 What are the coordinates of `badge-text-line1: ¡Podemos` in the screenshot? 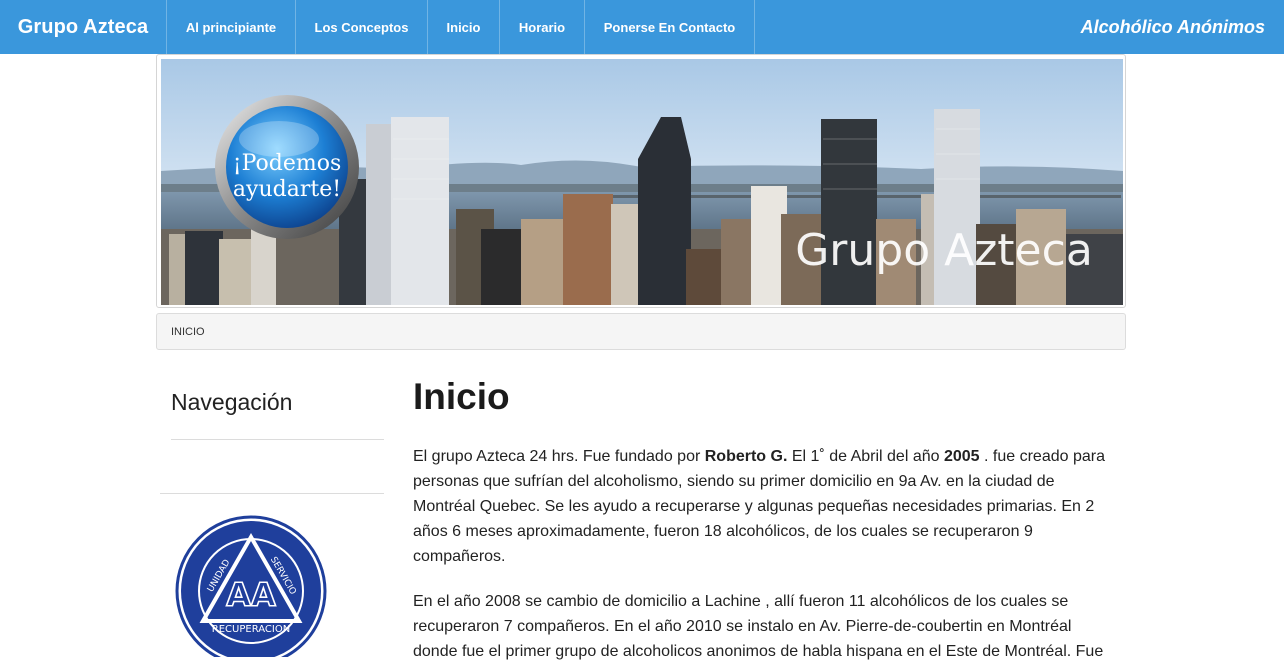 It's located at (287, 163).